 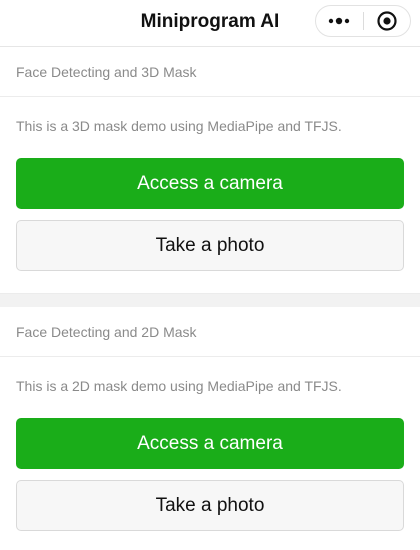 I want to click on more-dots-icon, so click(x=339, y=21).